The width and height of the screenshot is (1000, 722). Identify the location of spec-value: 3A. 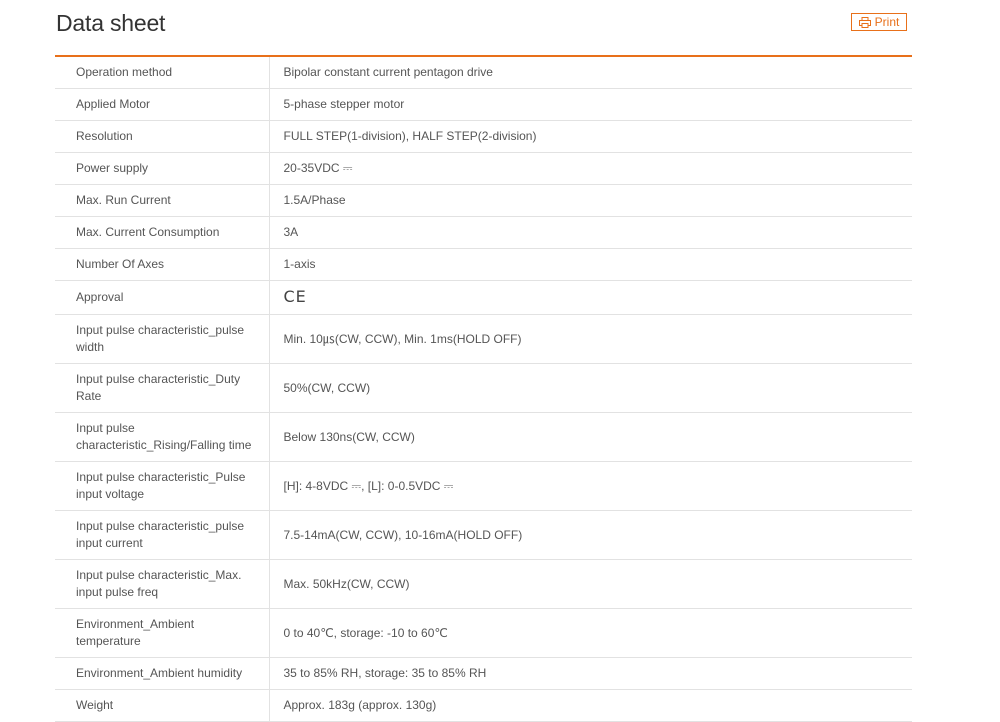
(590, 232).